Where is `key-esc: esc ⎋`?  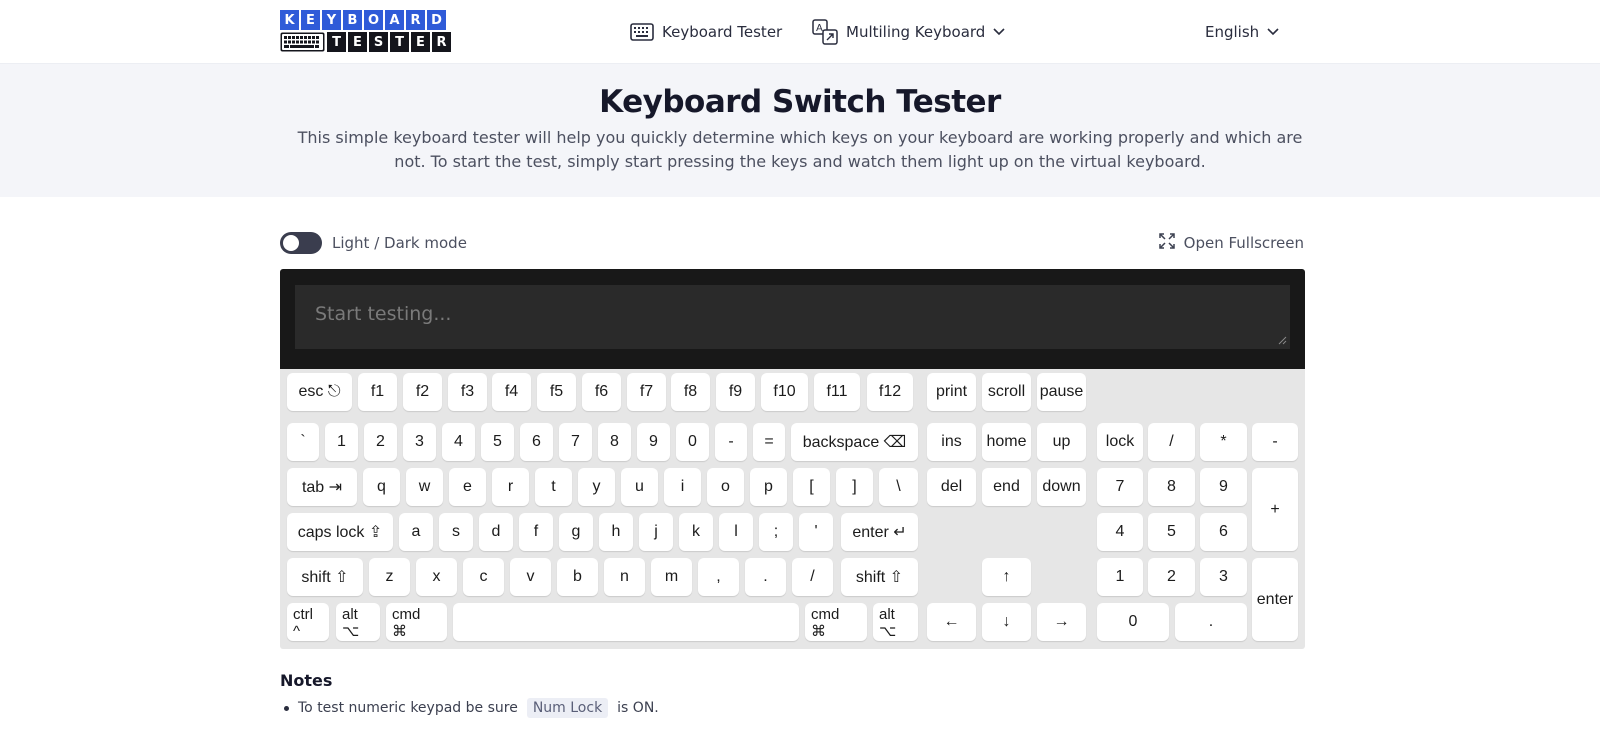
key-esc: esc ⎋ is located at coordinates (319, 392).